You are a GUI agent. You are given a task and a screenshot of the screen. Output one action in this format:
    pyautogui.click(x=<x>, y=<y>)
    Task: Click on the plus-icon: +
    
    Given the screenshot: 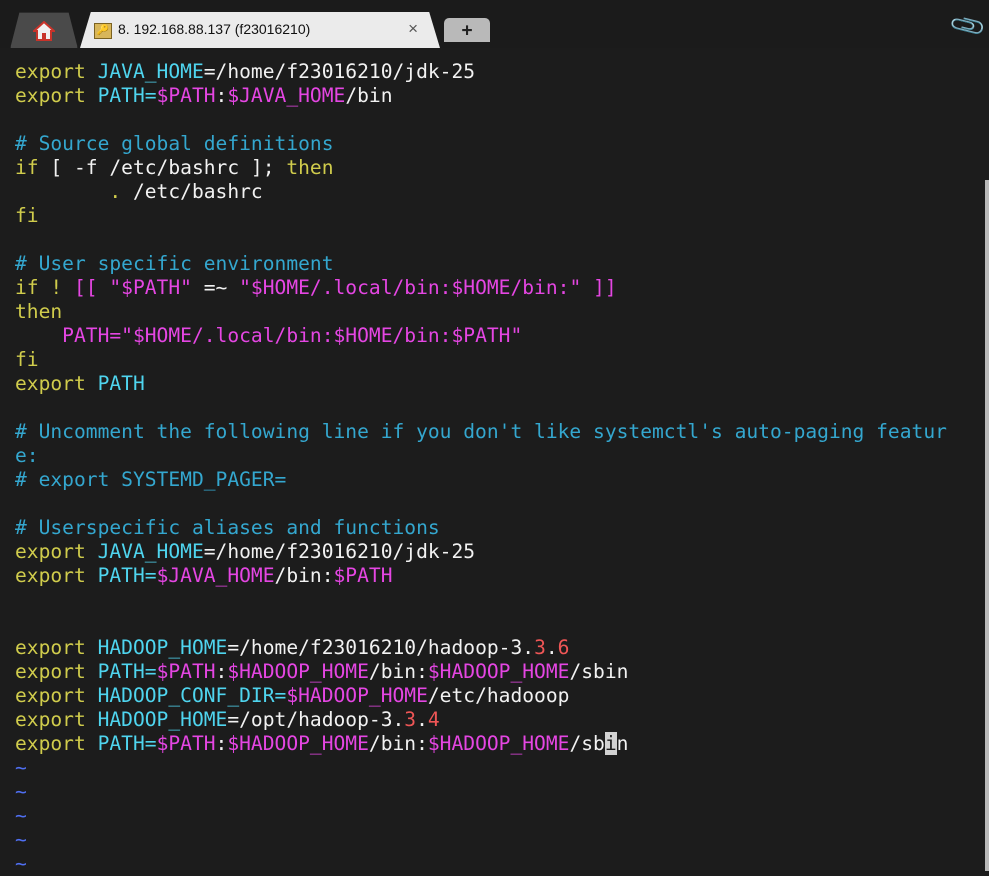 What is the action you would take?
    pyautogui.click(x=467, y=30)
    